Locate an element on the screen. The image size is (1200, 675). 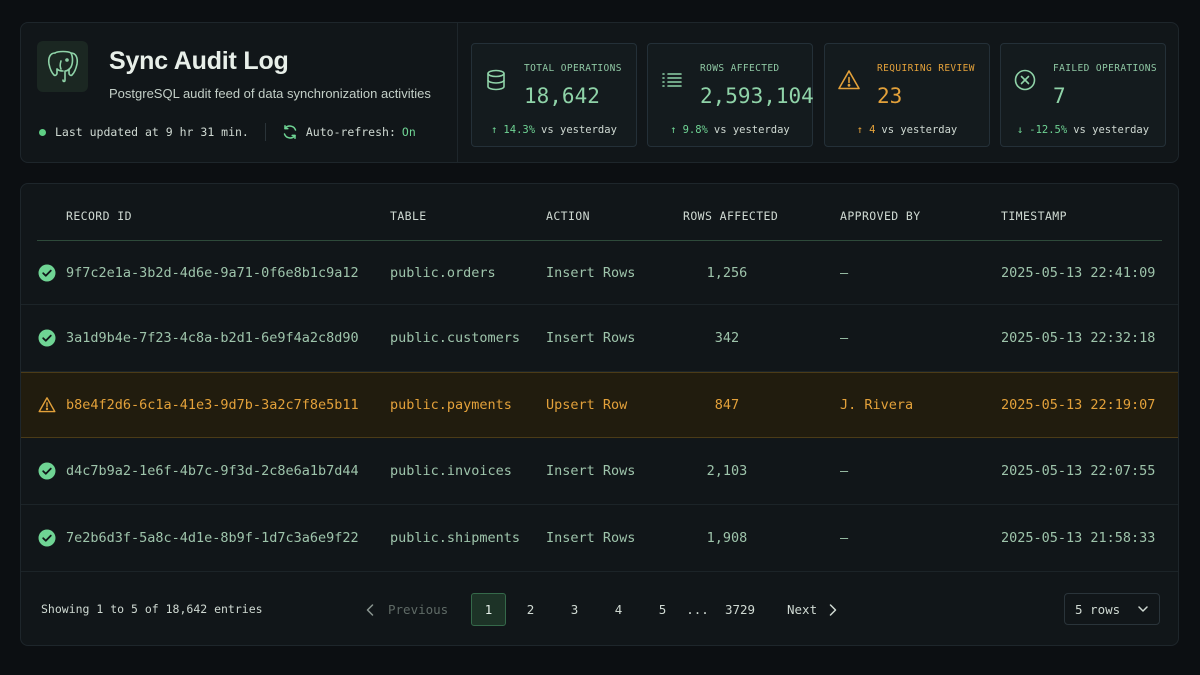
stat-delta-value: -12.5% is located at coordinates (1048, 130).